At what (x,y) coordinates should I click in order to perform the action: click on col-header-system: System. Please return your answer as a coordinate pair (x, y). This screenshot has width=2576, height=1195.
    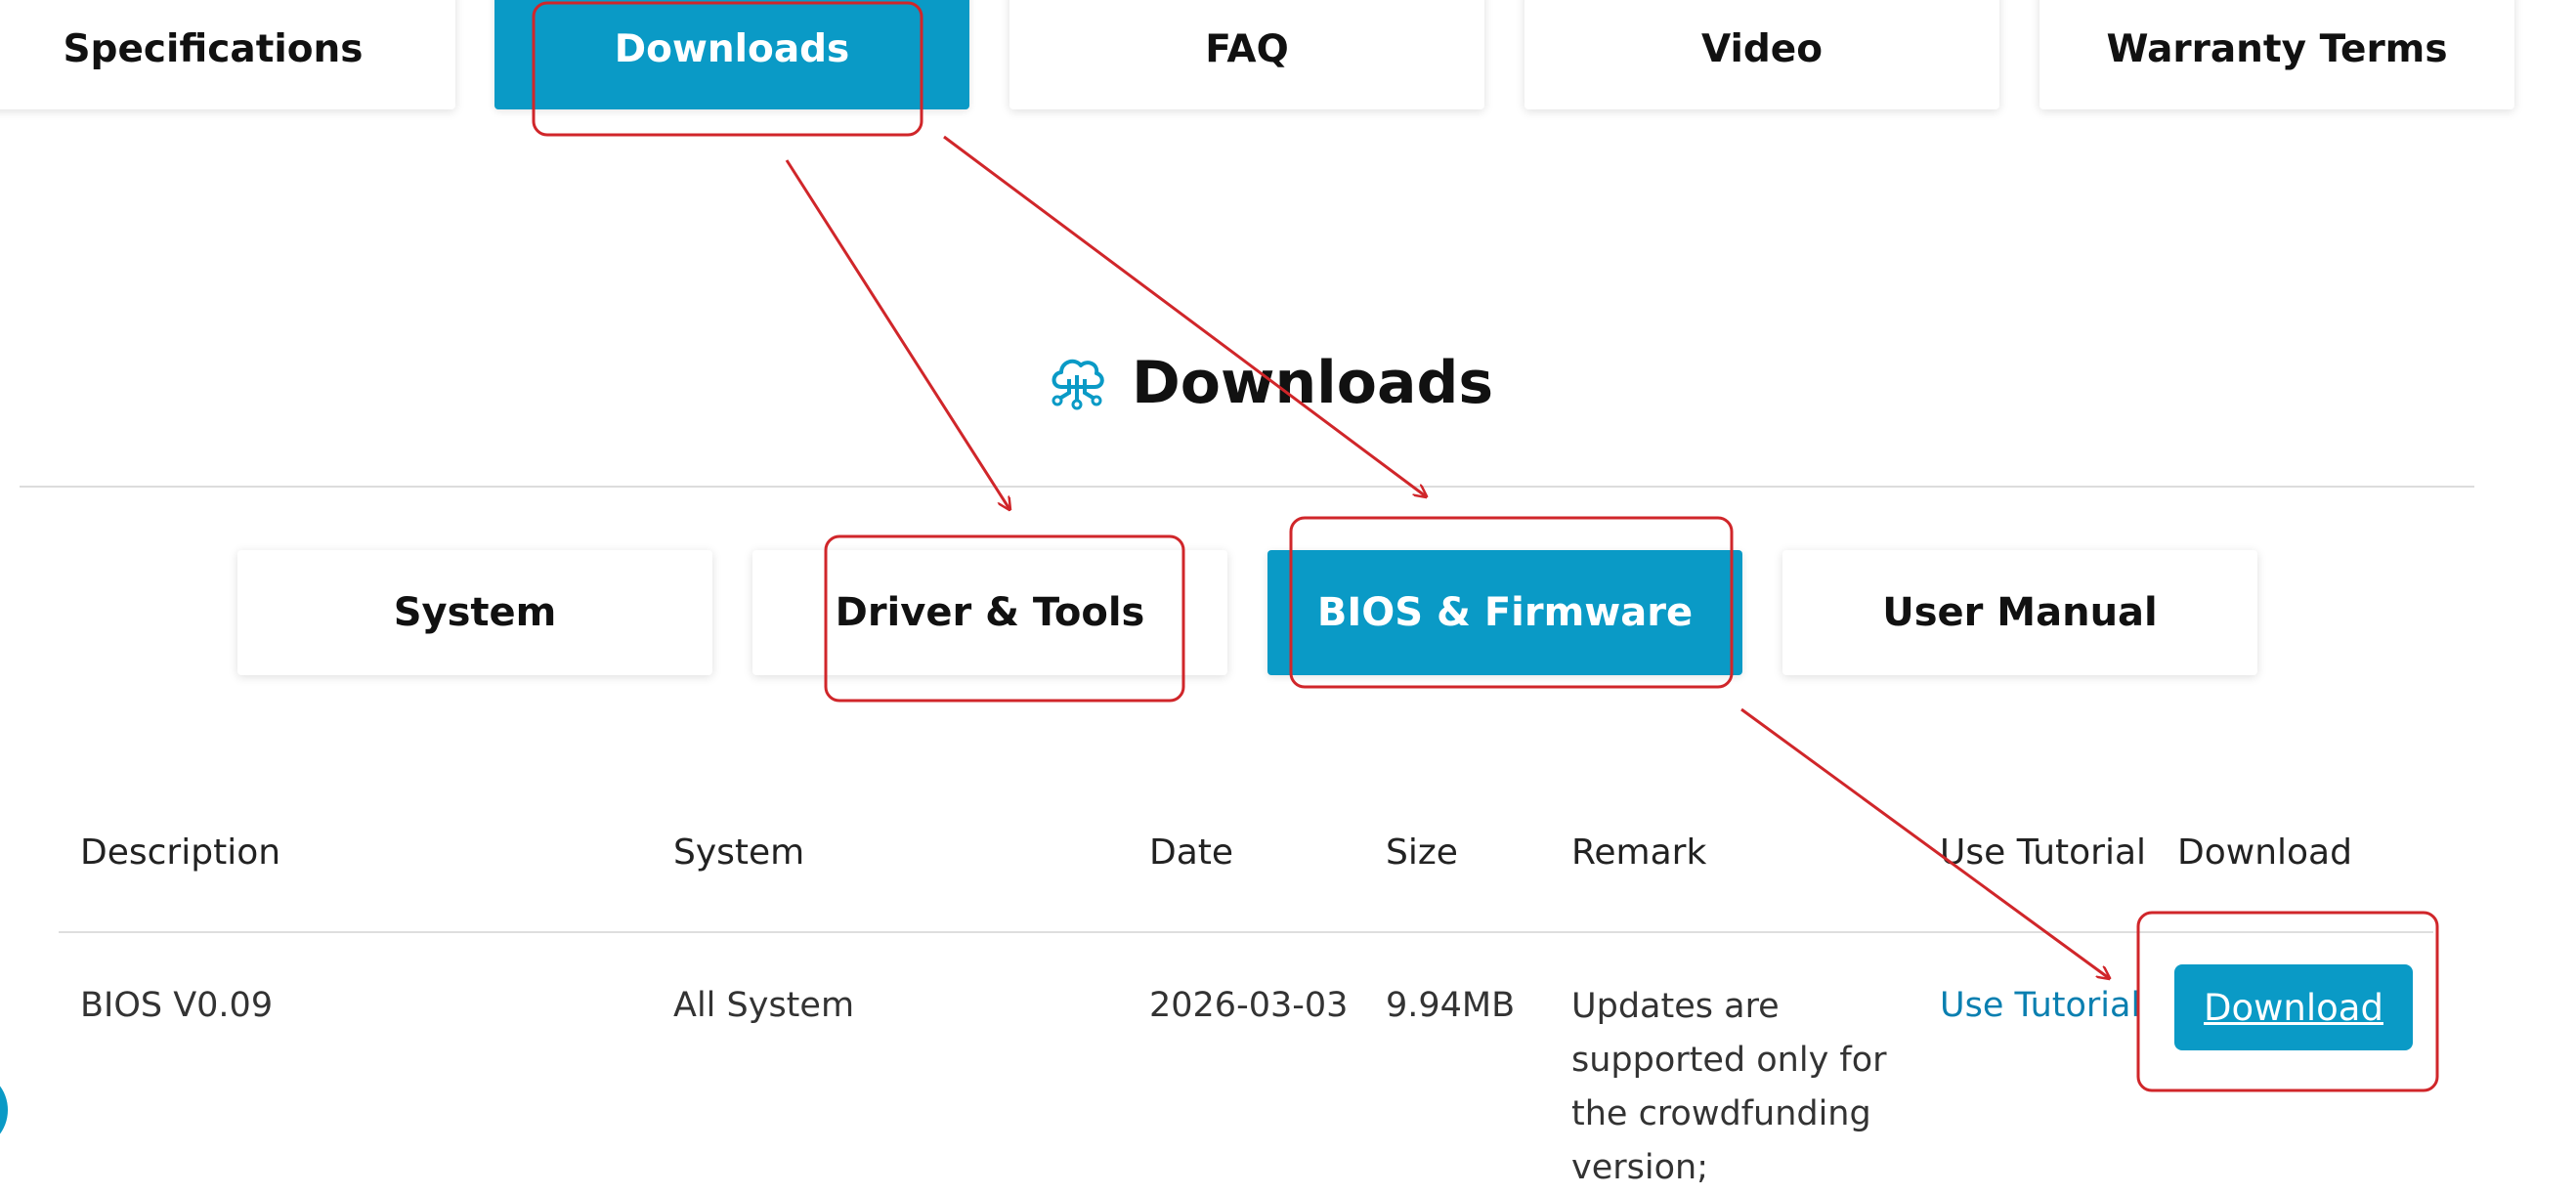
    Looking at the image, I should click on (739, 852).